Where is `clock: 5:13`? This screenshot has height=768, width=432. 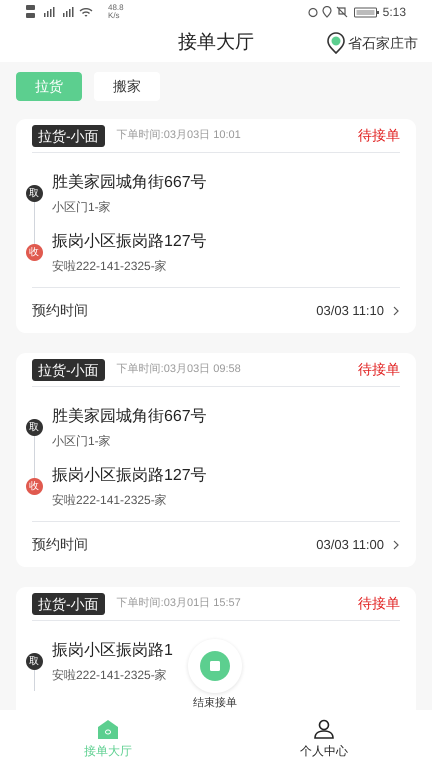
clock: 5:13 is located at coordinates (394, 12).